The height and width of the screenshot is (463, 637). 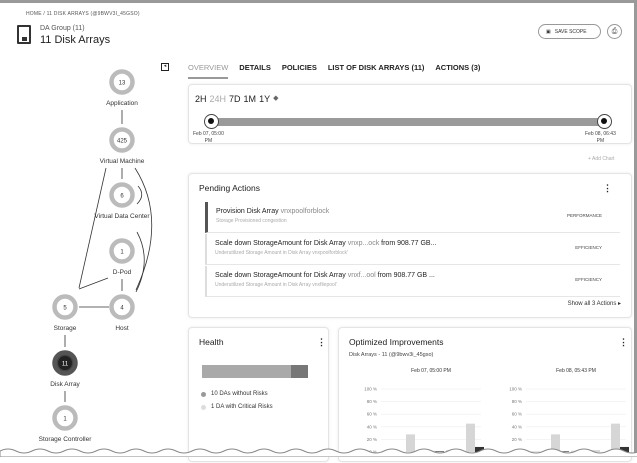 What do you see at coordinates (65, 328) in the screenshot?
I see `node-label: Storage` at bounding box center [65, 328].